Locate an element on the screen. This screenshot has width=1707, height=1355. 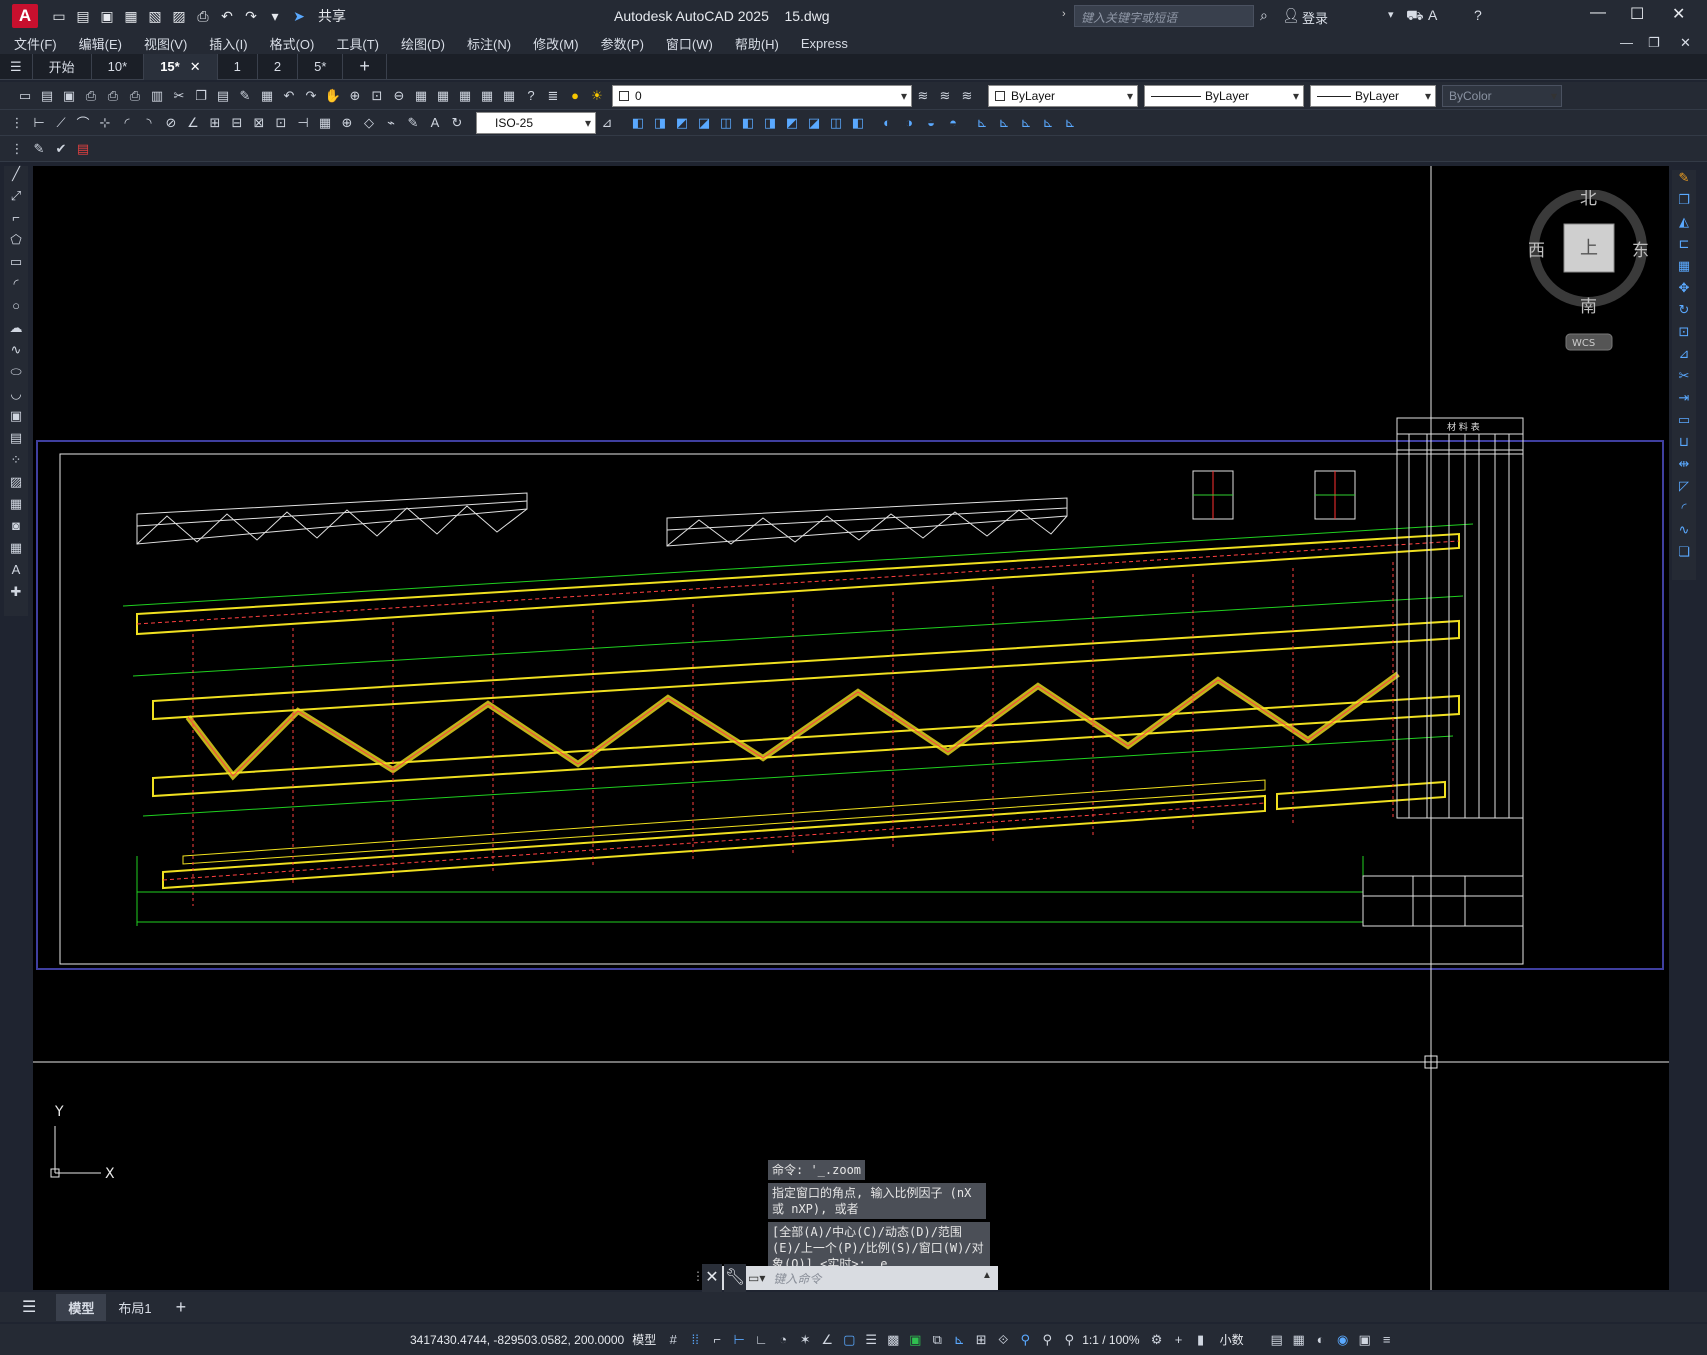
grip-icon: ⋮ is located at coordinates (17, 123).